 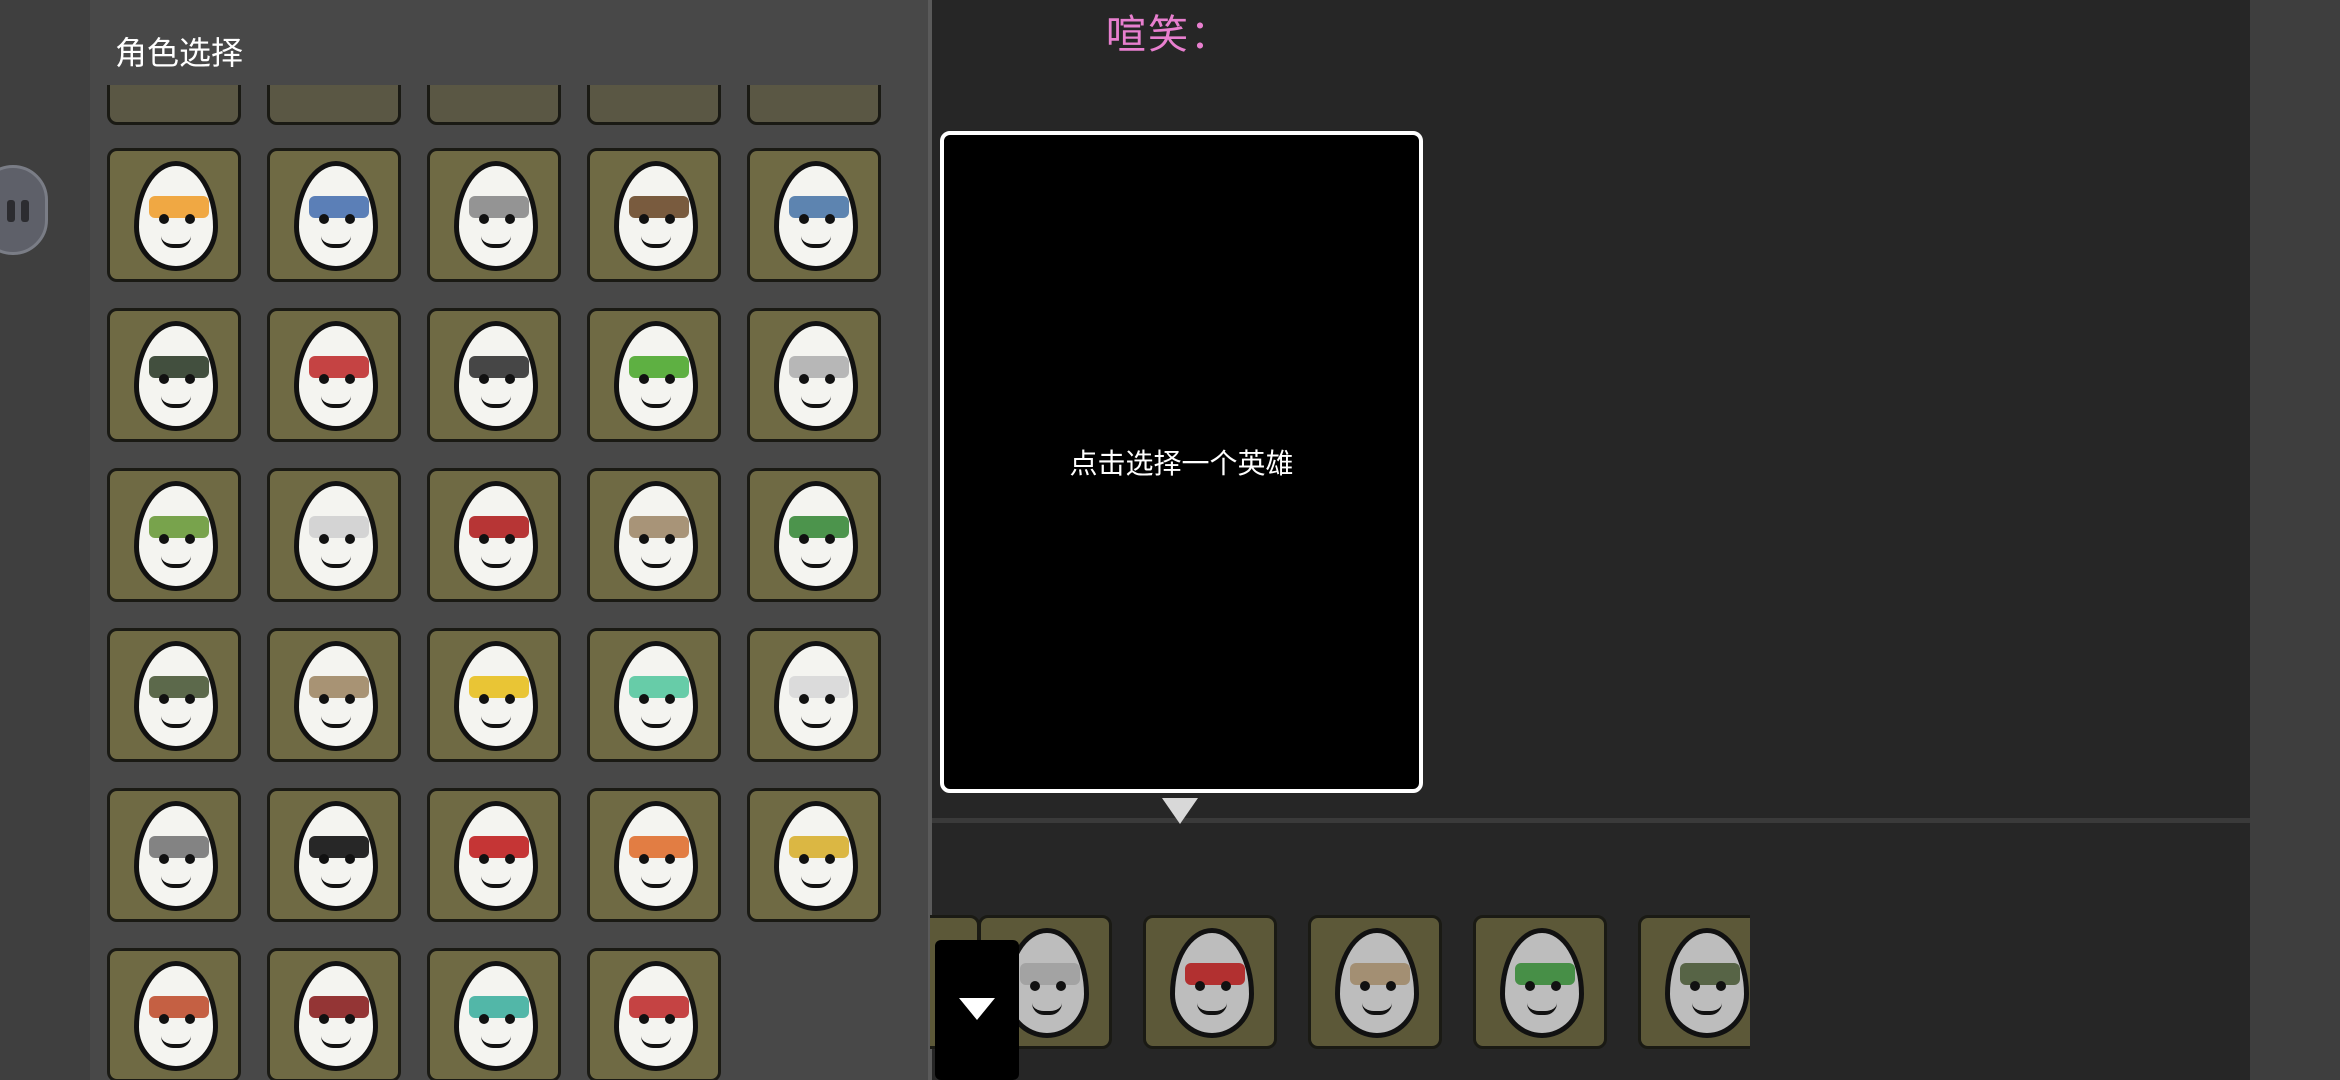 What do you see at coordinates (2295, 540) in the screenshot?
I see `right-edge` at bounding box center [2295, 540].